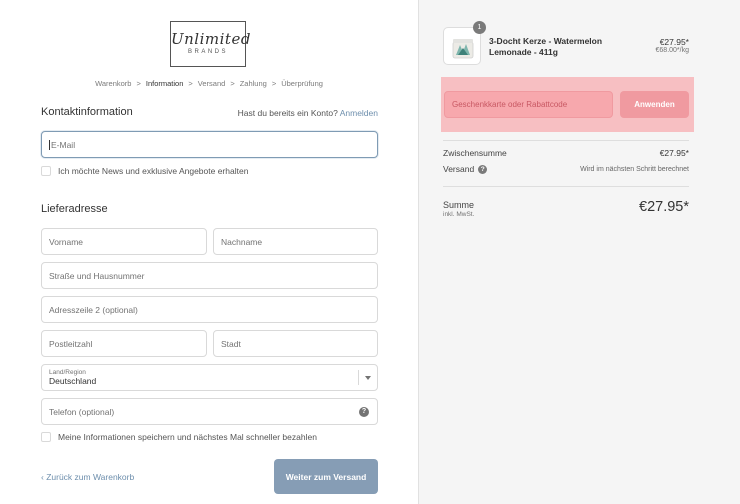  Describe the element at coordinates (674, 42) in the screenshot. I see `product-price: €27.95*` at that location.